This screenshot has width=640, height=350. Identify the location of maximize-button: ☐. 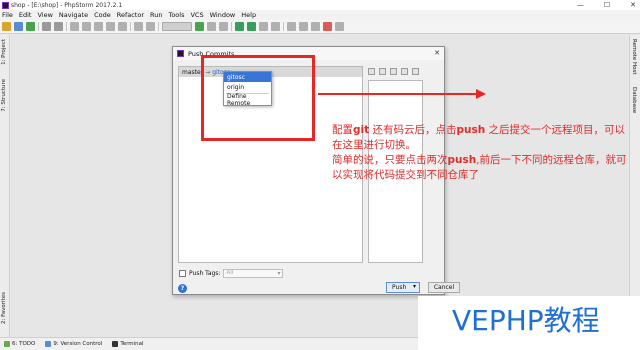
(607, 5).